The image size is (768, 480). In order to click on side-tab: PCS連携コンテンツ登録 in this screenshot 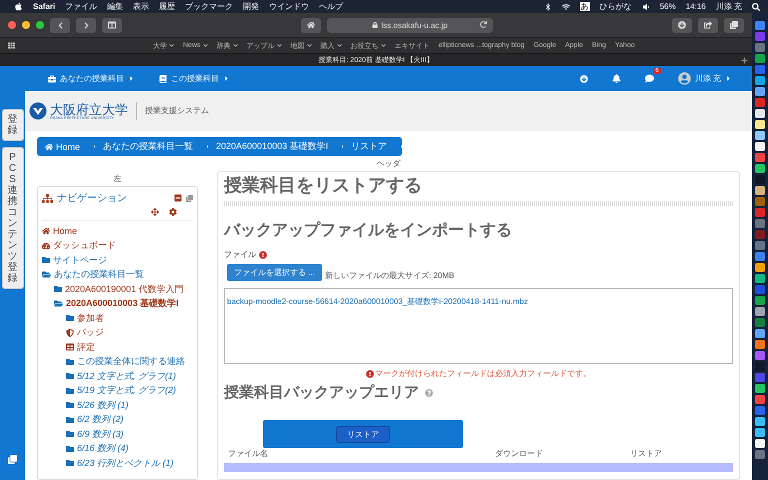, I will do `click(13, 218)`.